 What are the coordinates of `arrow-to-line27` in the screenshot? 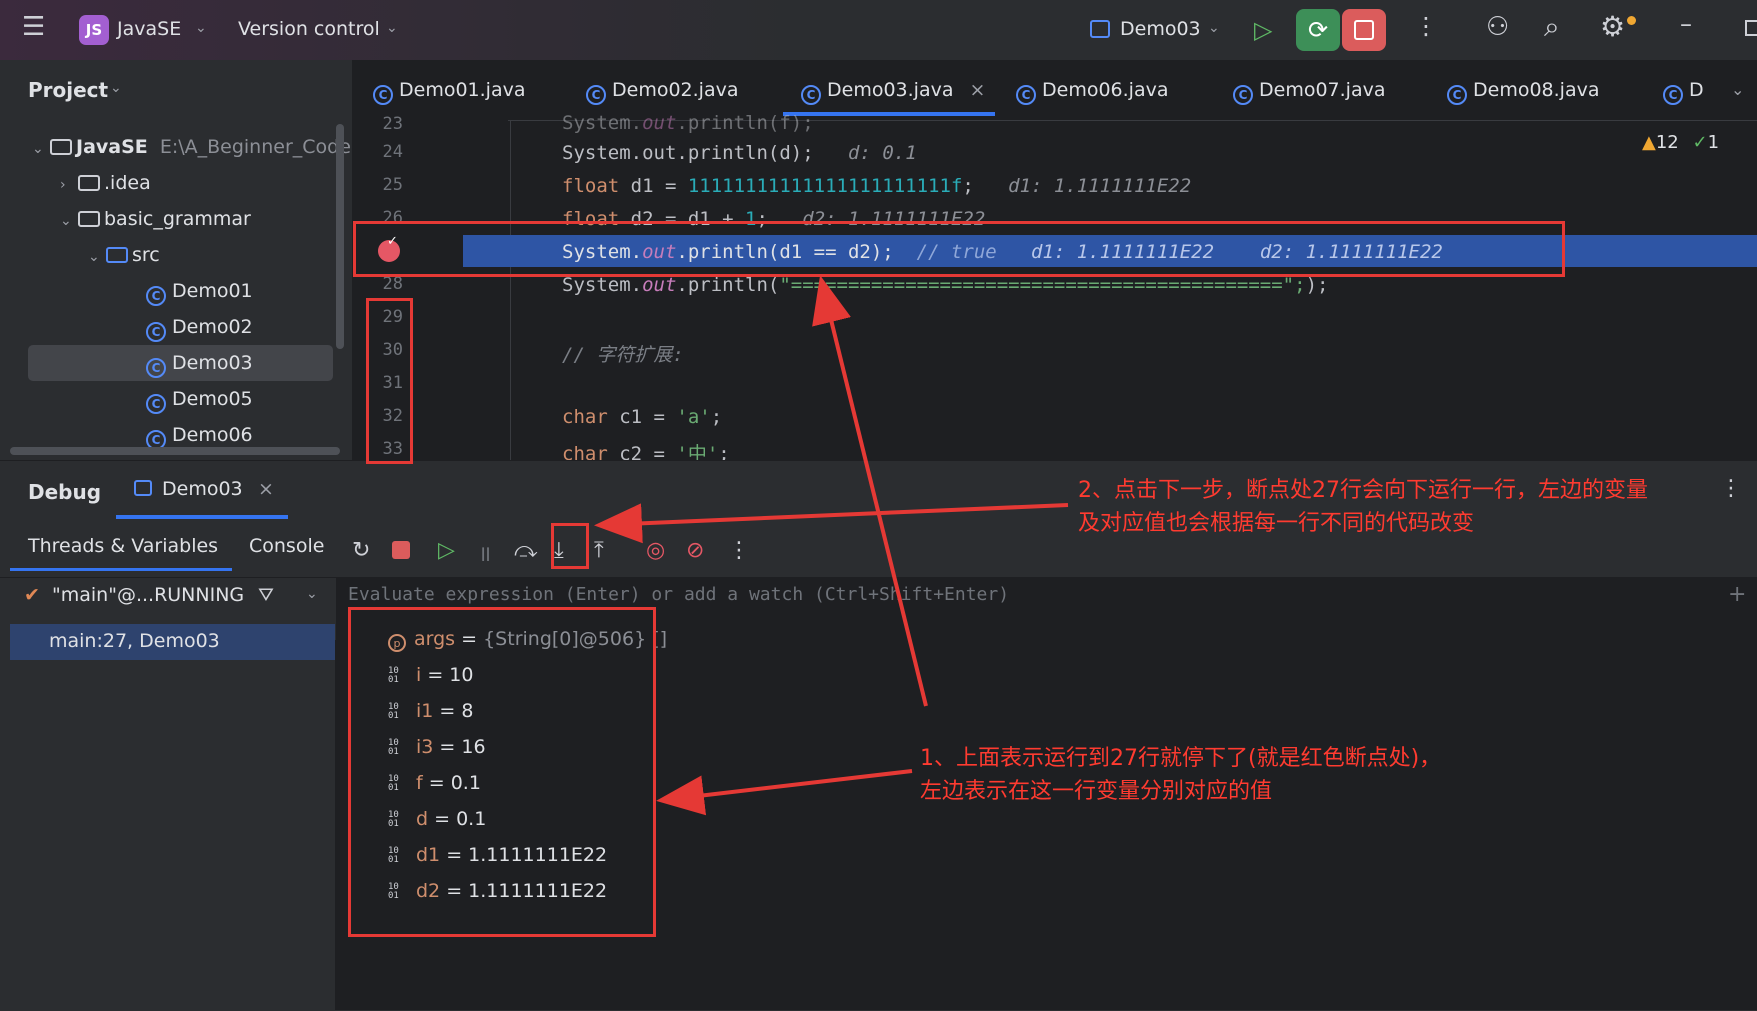 It's located at (870, 491).